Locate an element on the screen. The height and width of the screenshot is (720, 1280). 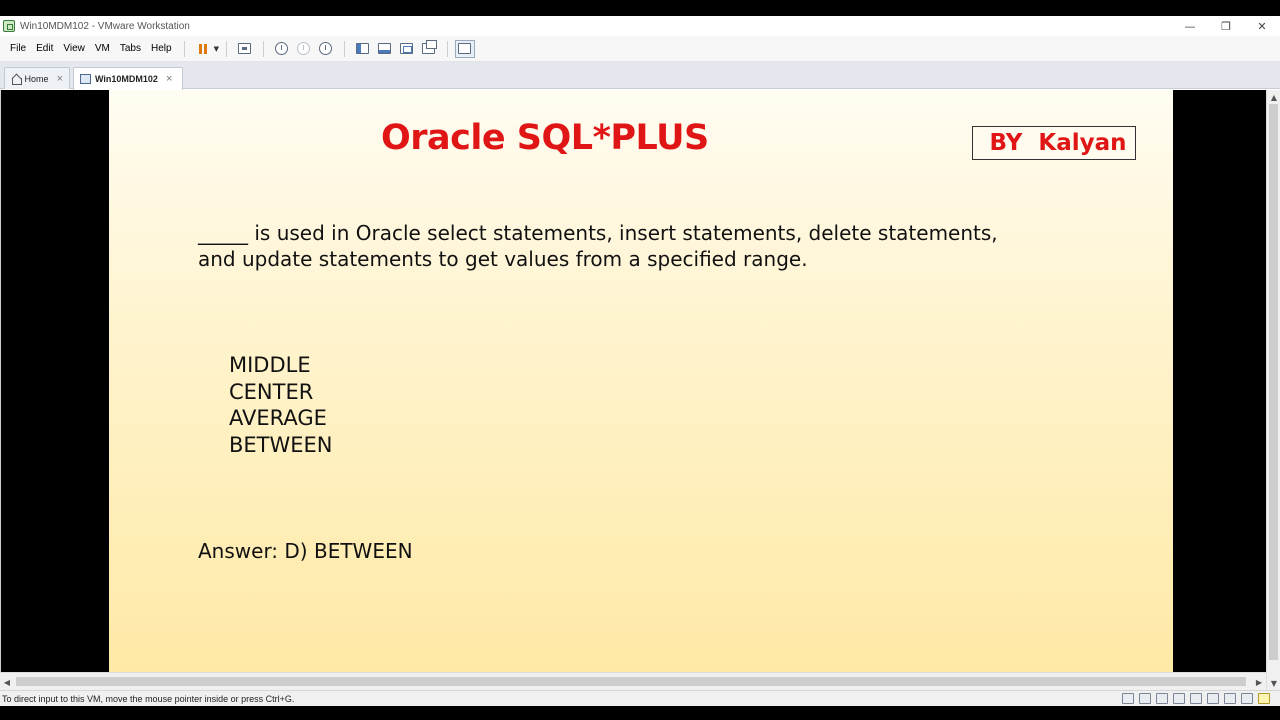
minimize-button: — is located at coordinates (1190, 26).